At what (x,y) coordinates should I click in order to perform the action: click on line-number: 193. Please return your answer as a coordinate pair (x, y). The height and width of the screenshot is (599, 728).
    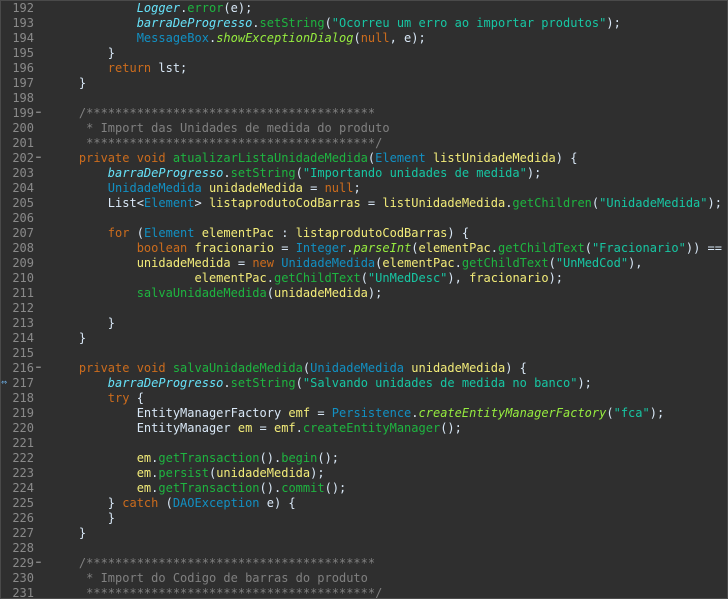
    Looking at the image, I should click on (23, 23).